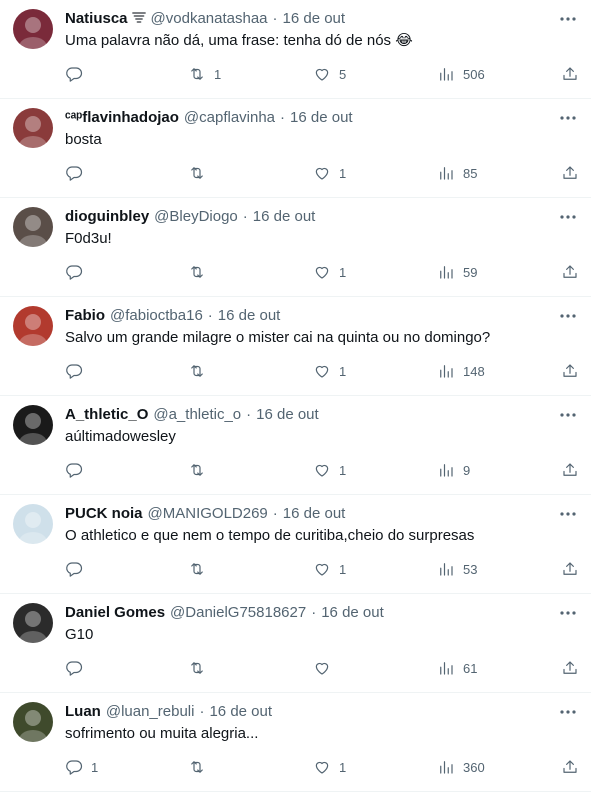 The image size is (591, 792). Describe the element at coordinates (238, 612) in the screenshot. I see `user-handle: @DanielG75818627` at that location.